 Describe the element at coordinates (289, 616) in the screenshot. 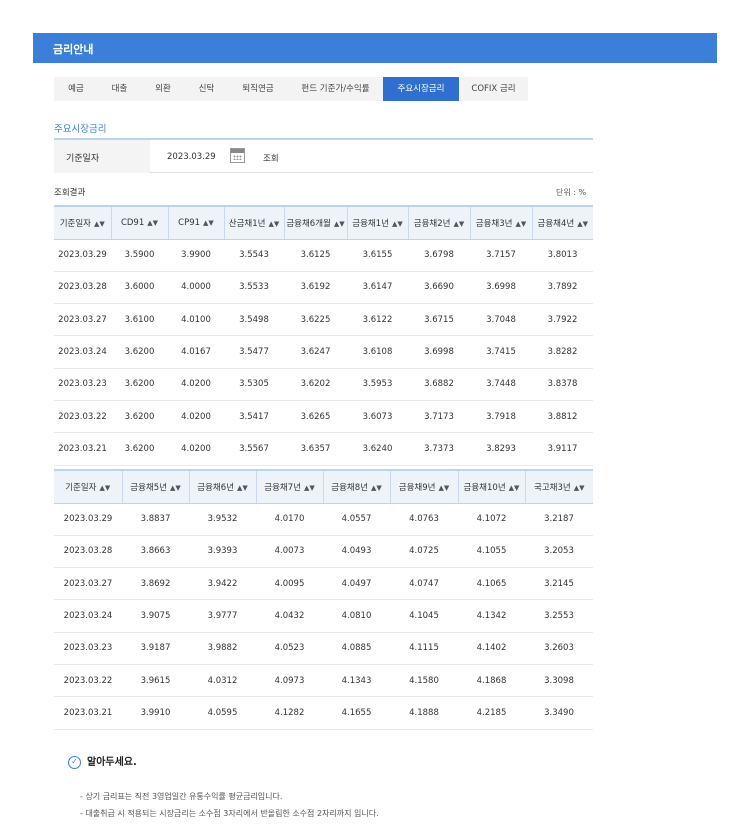

I see `rate-cell: 4.0432` at that location.